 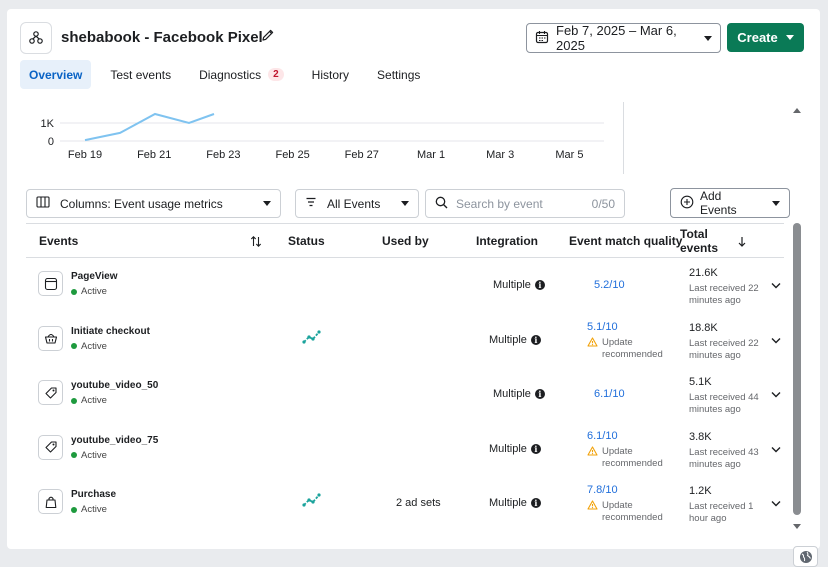 I want to click on y-tick-label: 1K, so click(x=48, y=124).